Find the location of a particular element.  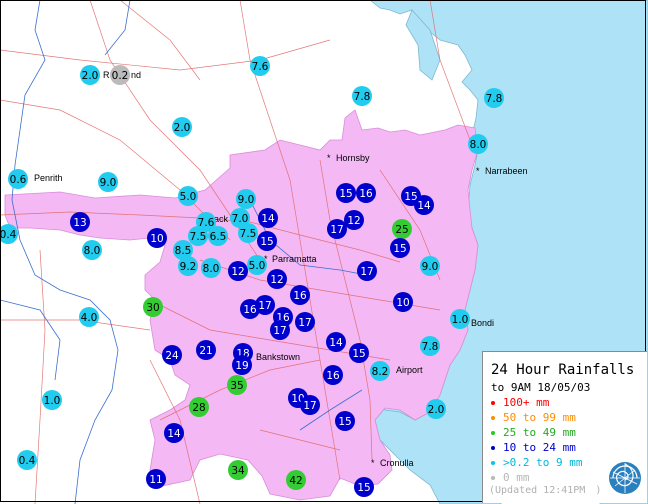

station-marker: 30 is located at coordinates (153, 307).